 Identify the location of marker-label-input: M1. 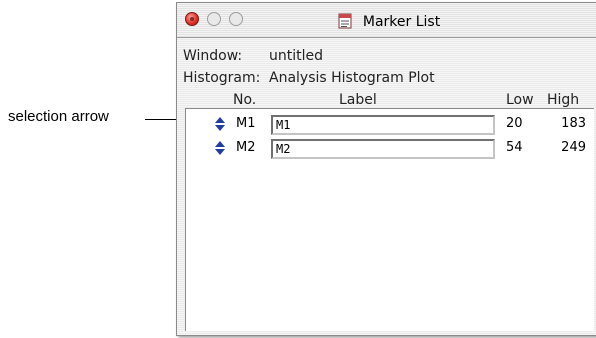
(383, 125).